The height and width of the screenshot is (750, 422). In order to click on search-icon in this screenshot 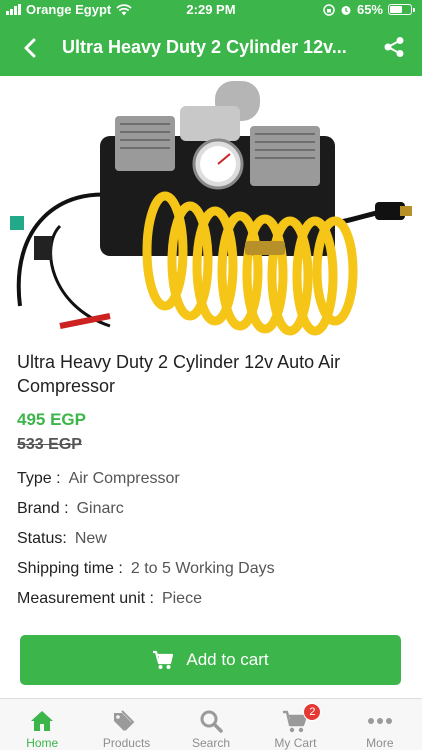, I will do `click(211, 721)`.